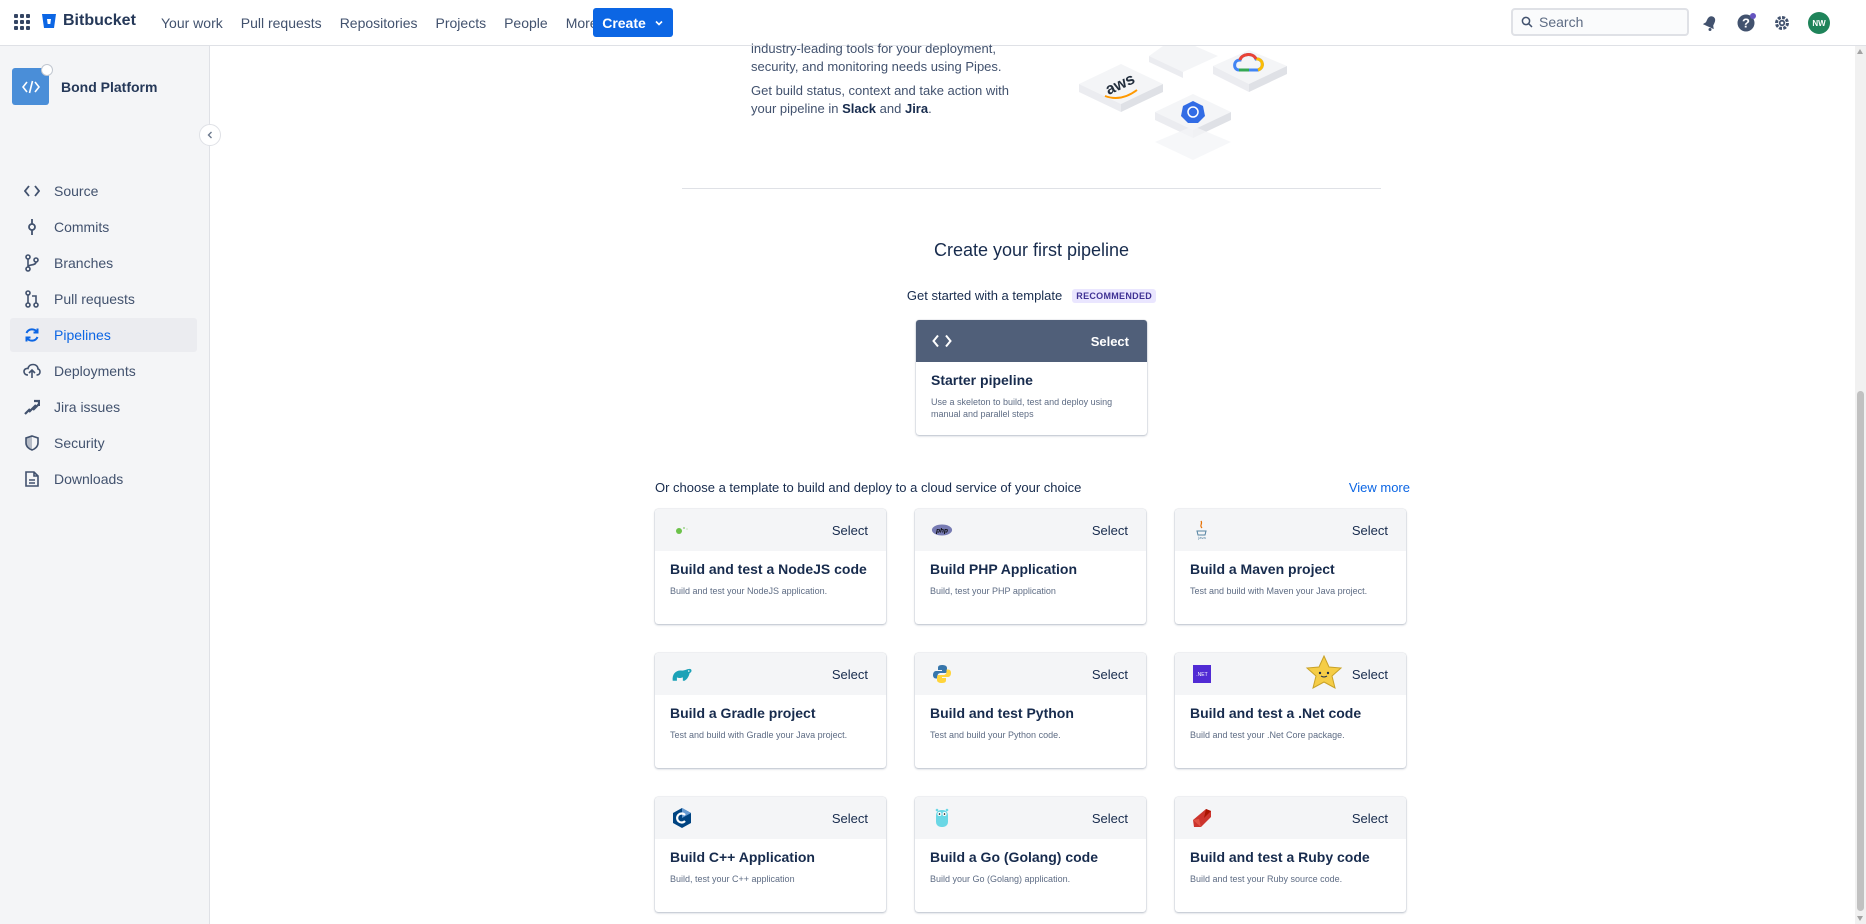 This screenshot has height=924, width=1866. I want to click on card-title: Build and test a .Net code, so click(1276, 713).